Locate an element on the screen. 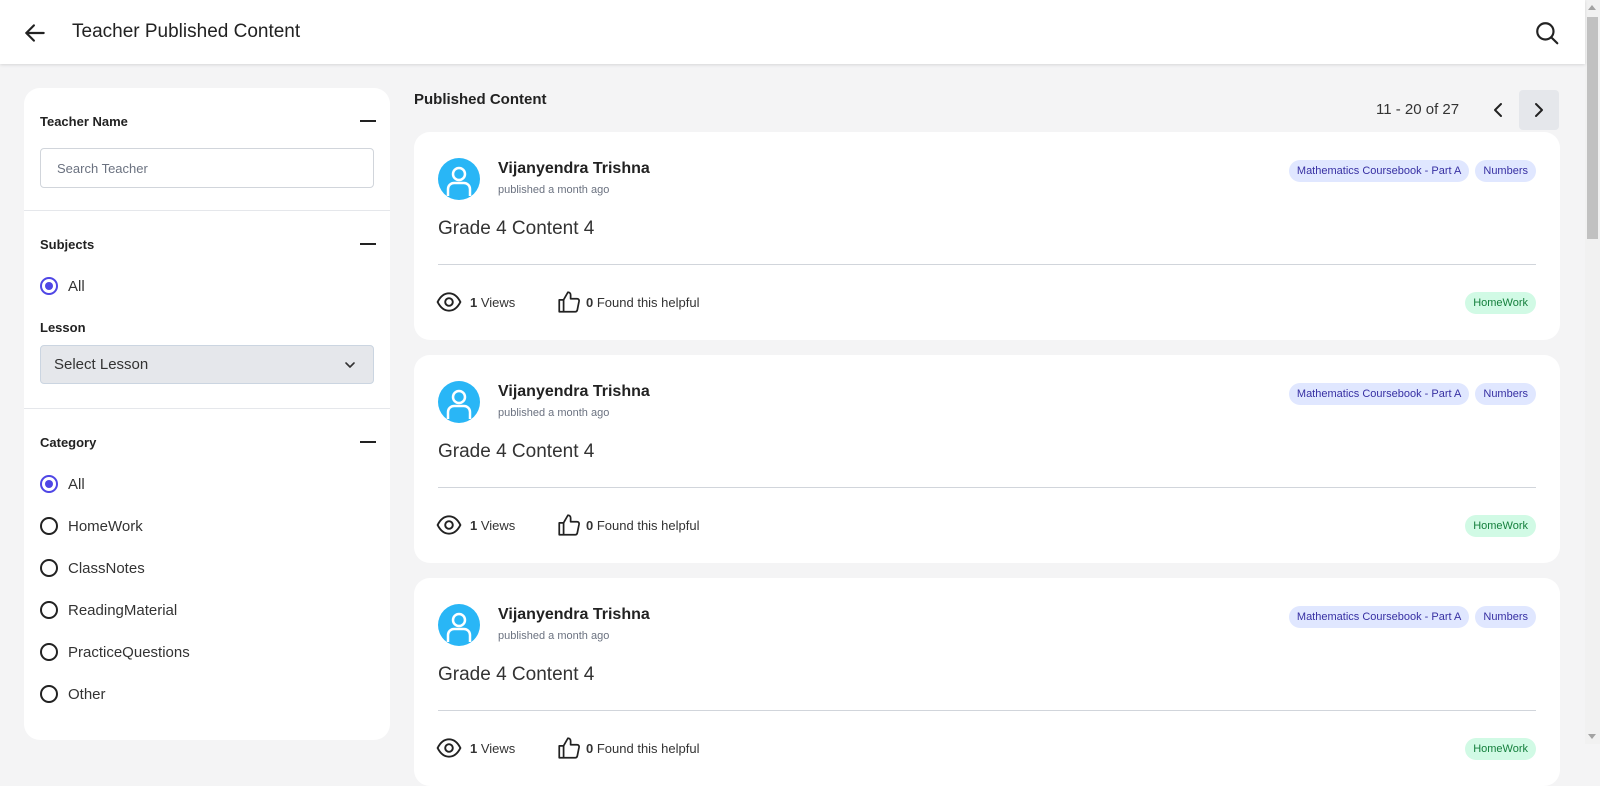  category-option-label: Other is located at coordinates (87, 694).